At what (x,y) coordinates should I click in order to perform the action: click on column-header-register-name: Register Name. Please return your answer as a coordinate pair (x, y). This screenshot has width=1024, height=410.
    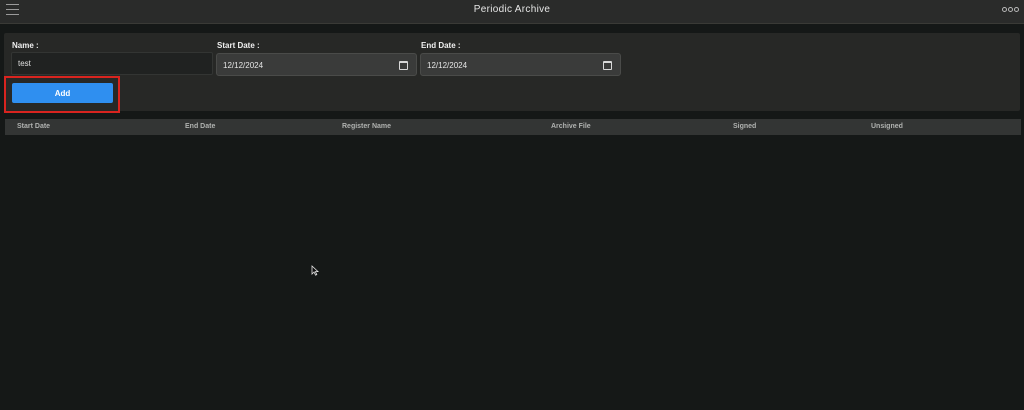
    Looking at the image, I should click on (366, 126).